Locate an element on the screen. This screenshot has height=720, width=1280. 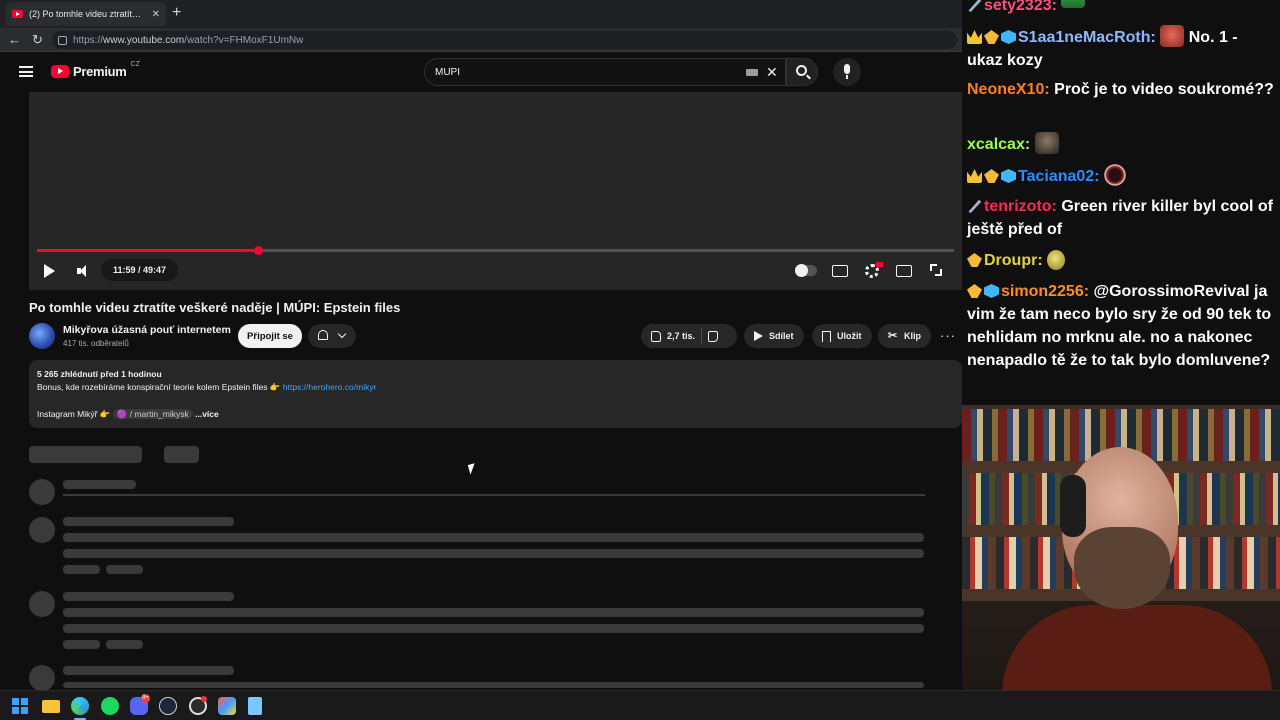
reload-icon: ↻ is located at coordinates (37, 40).